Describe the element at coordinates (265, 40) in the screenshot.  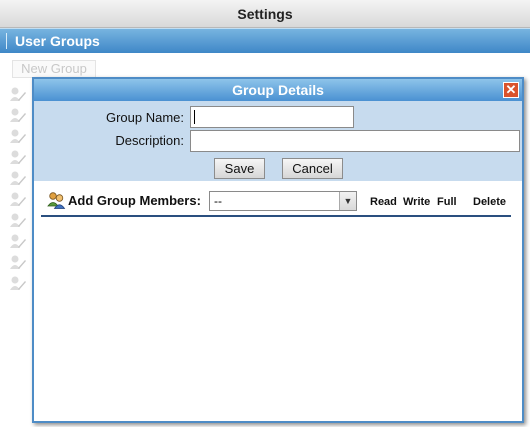
I see `user-groups-header: User Groups` at that location.